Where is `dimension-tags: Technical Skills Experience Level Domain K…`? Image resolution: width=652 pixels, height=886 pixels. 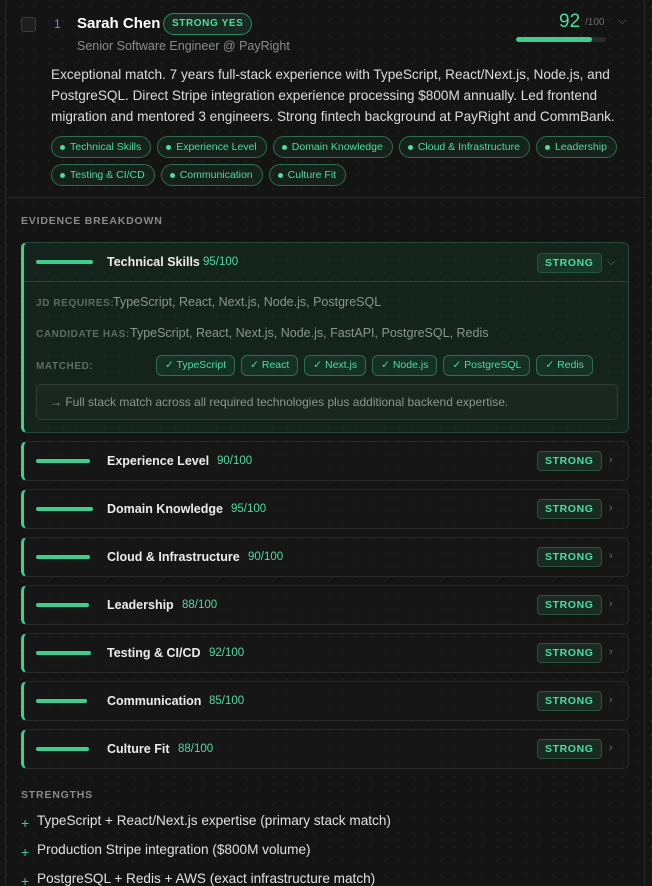 dimension-tags: Technical Skills Experience Level Domain K… is located at coordinates (341, 161).